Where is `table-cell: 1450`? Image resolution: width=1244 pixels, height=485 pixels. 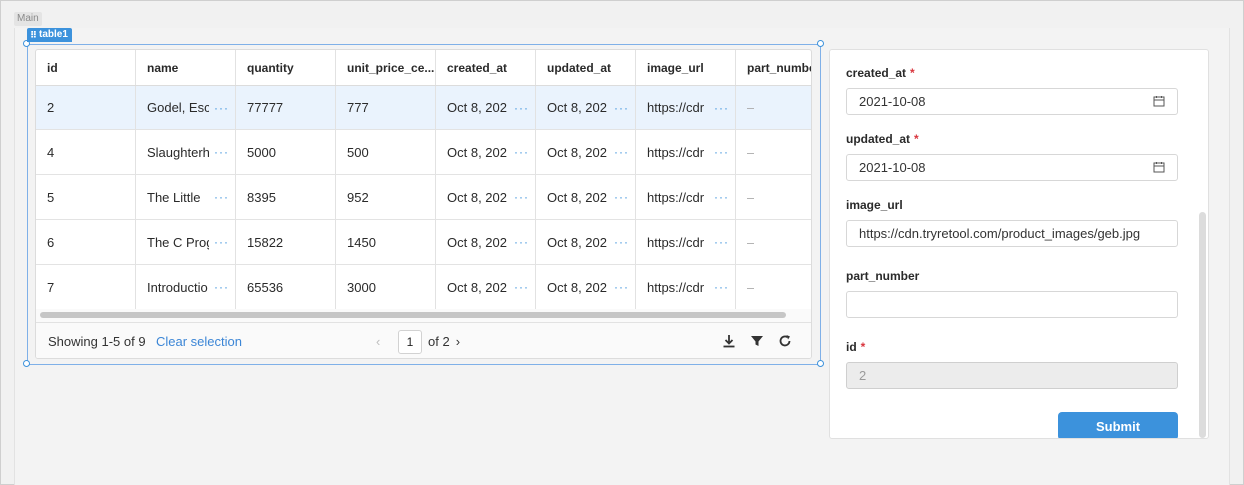 table-cell: 1450 is located at coordinates (386, 242).